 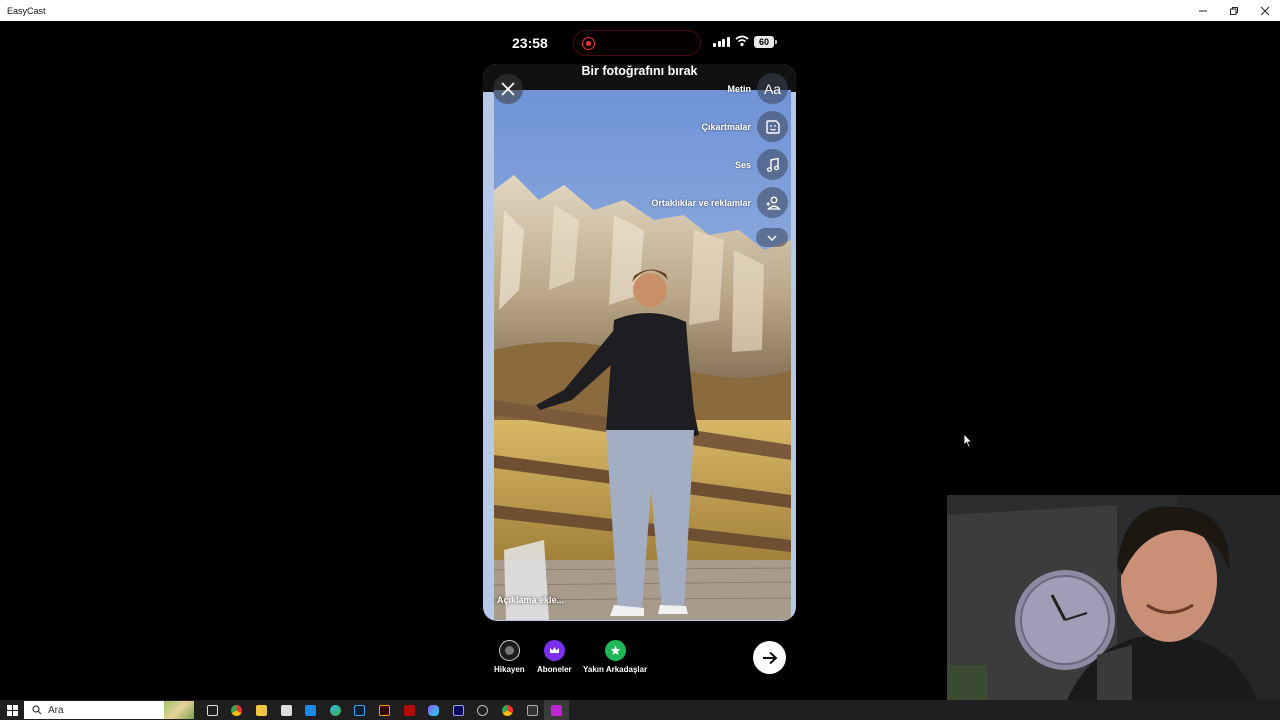 What do you see at coordinates (765, 42) in the screenshot?
I see `battery-indicator: 60` at bounding box center [765, 42].